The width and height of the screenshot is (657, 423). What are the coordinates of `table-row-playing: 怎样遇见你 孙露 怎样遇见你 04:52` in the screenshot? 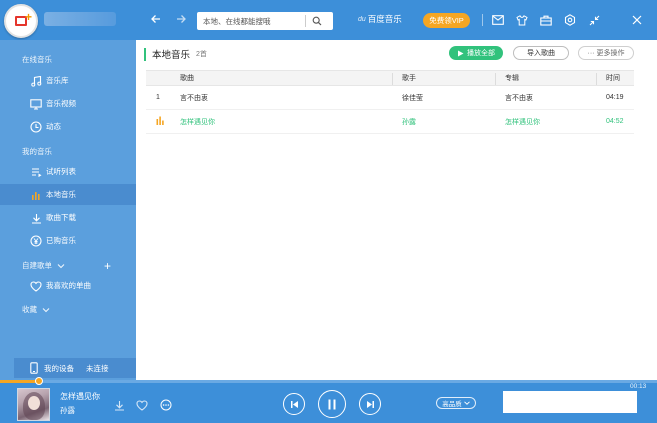 It's located at (390, 122).